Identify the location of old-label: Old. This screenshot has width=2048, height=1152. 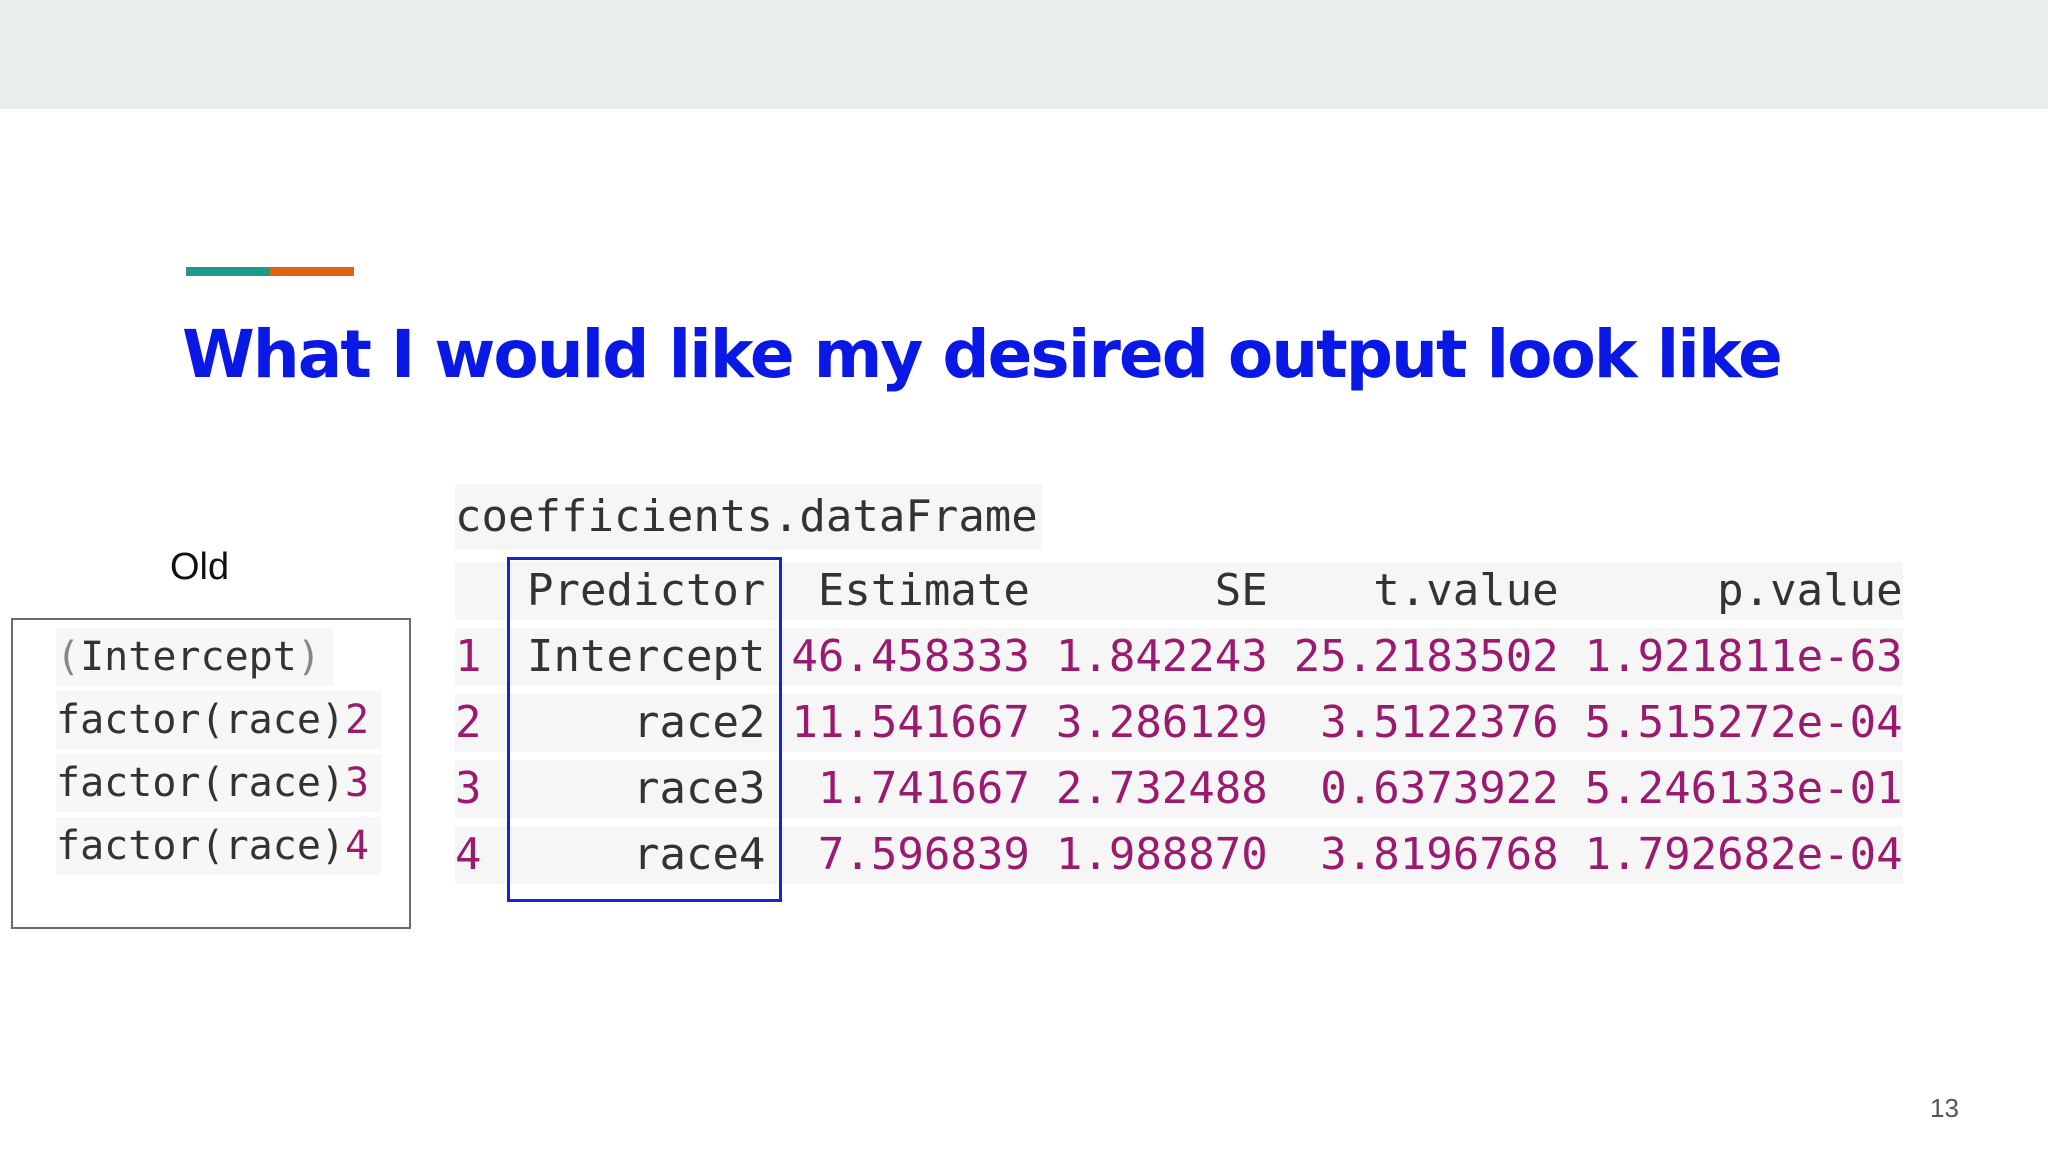
(200, 567).